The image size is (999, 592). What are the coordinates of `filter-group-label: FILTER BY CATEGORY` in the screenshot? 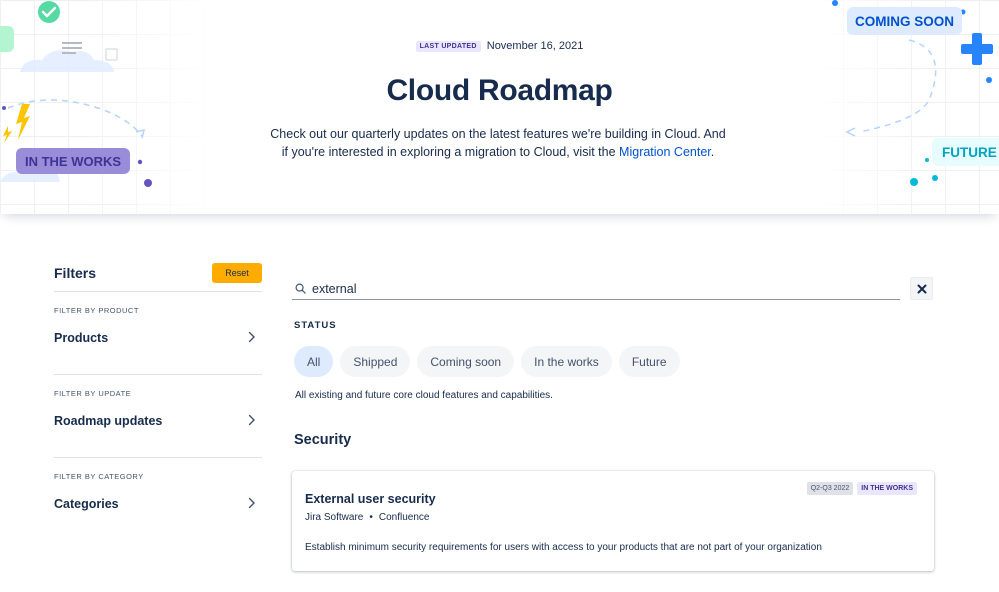 It's located at (99, 476).